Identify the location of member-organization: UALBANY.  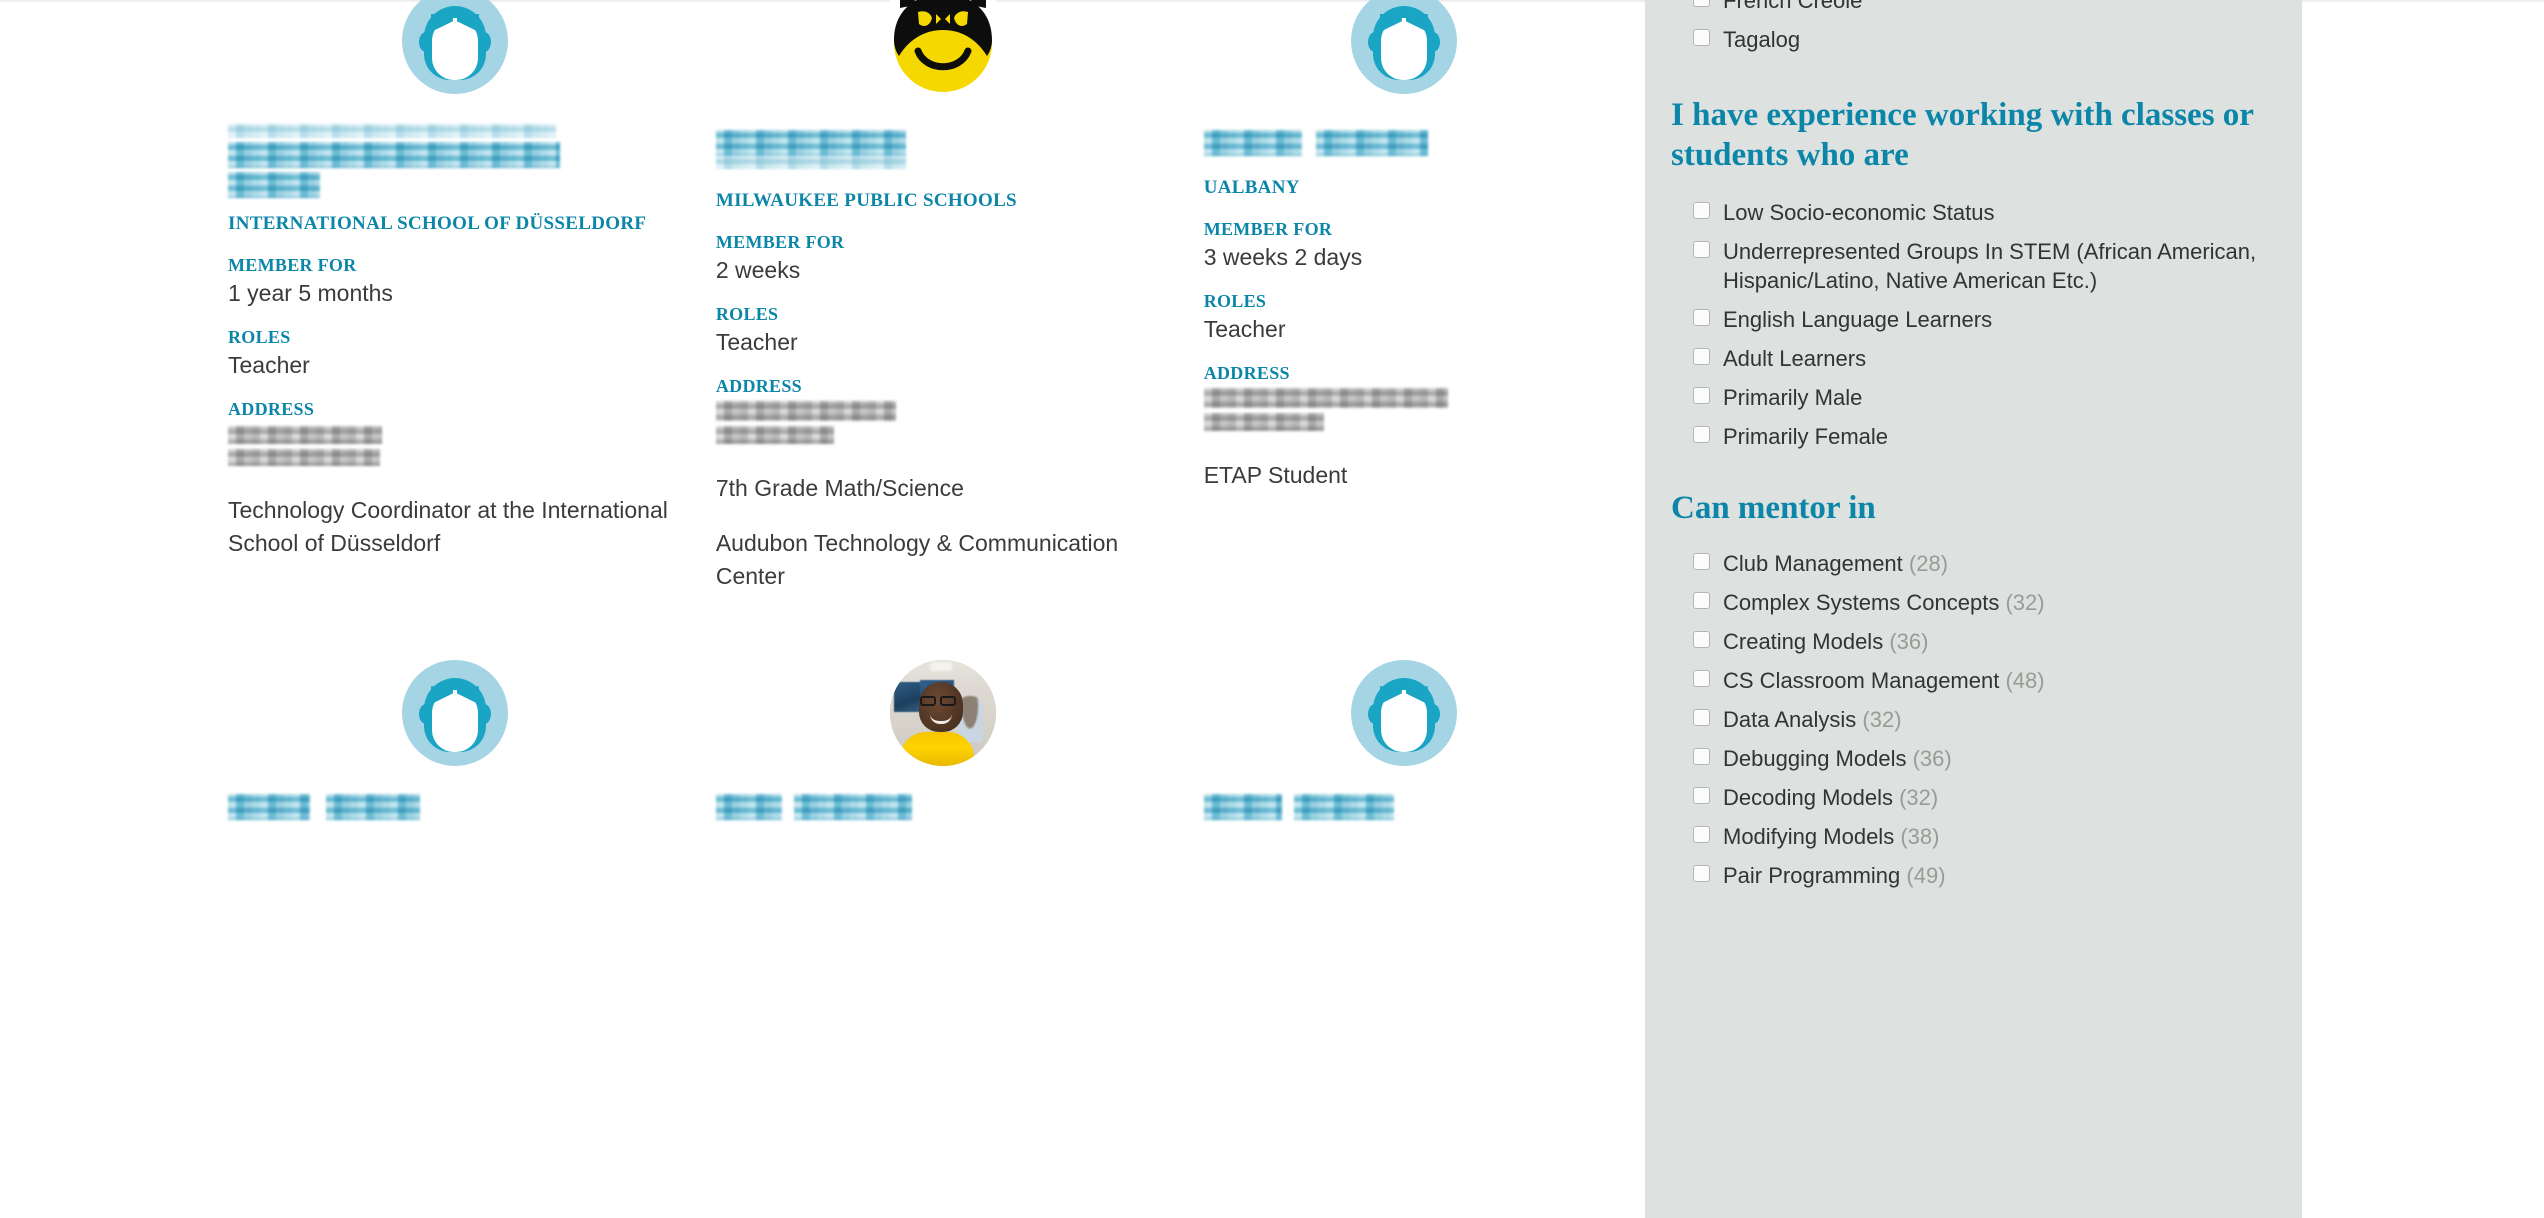
(1404, 188).